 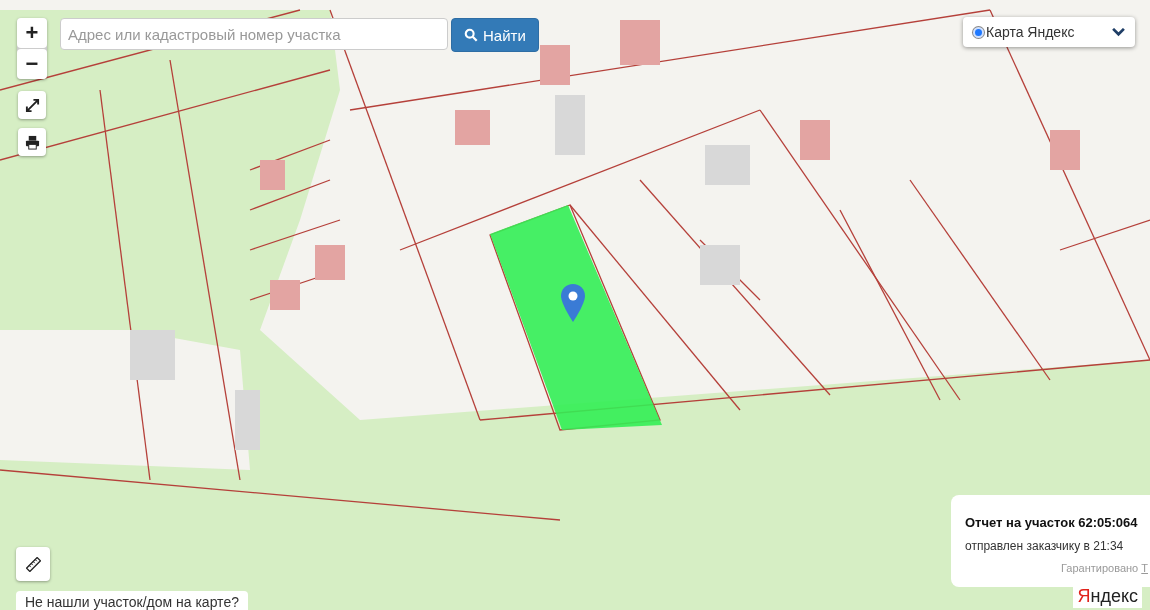 What do you see at coordinates (1118, 32) in the screenshot?
I see `chevron-down-icon` at bounding box center [1118, 32].